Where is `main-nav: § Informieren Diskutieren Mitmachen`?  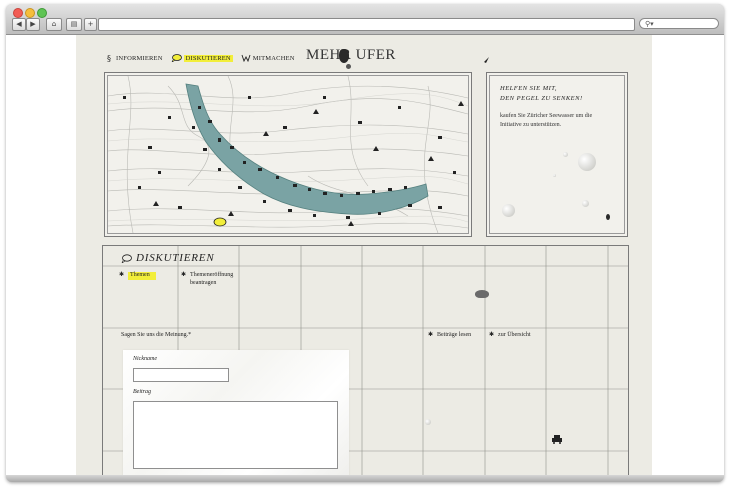 main-nav: § Informieren Diskutieren Mitmachen is located at coordinates (200, 58).